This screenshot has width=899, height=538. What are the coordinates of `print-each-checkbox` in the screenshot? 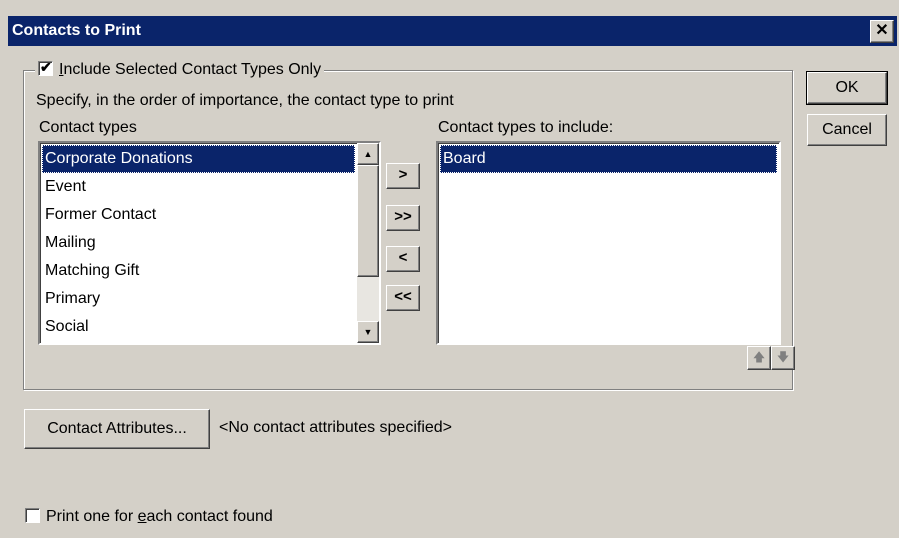 It's located at (32, 515).